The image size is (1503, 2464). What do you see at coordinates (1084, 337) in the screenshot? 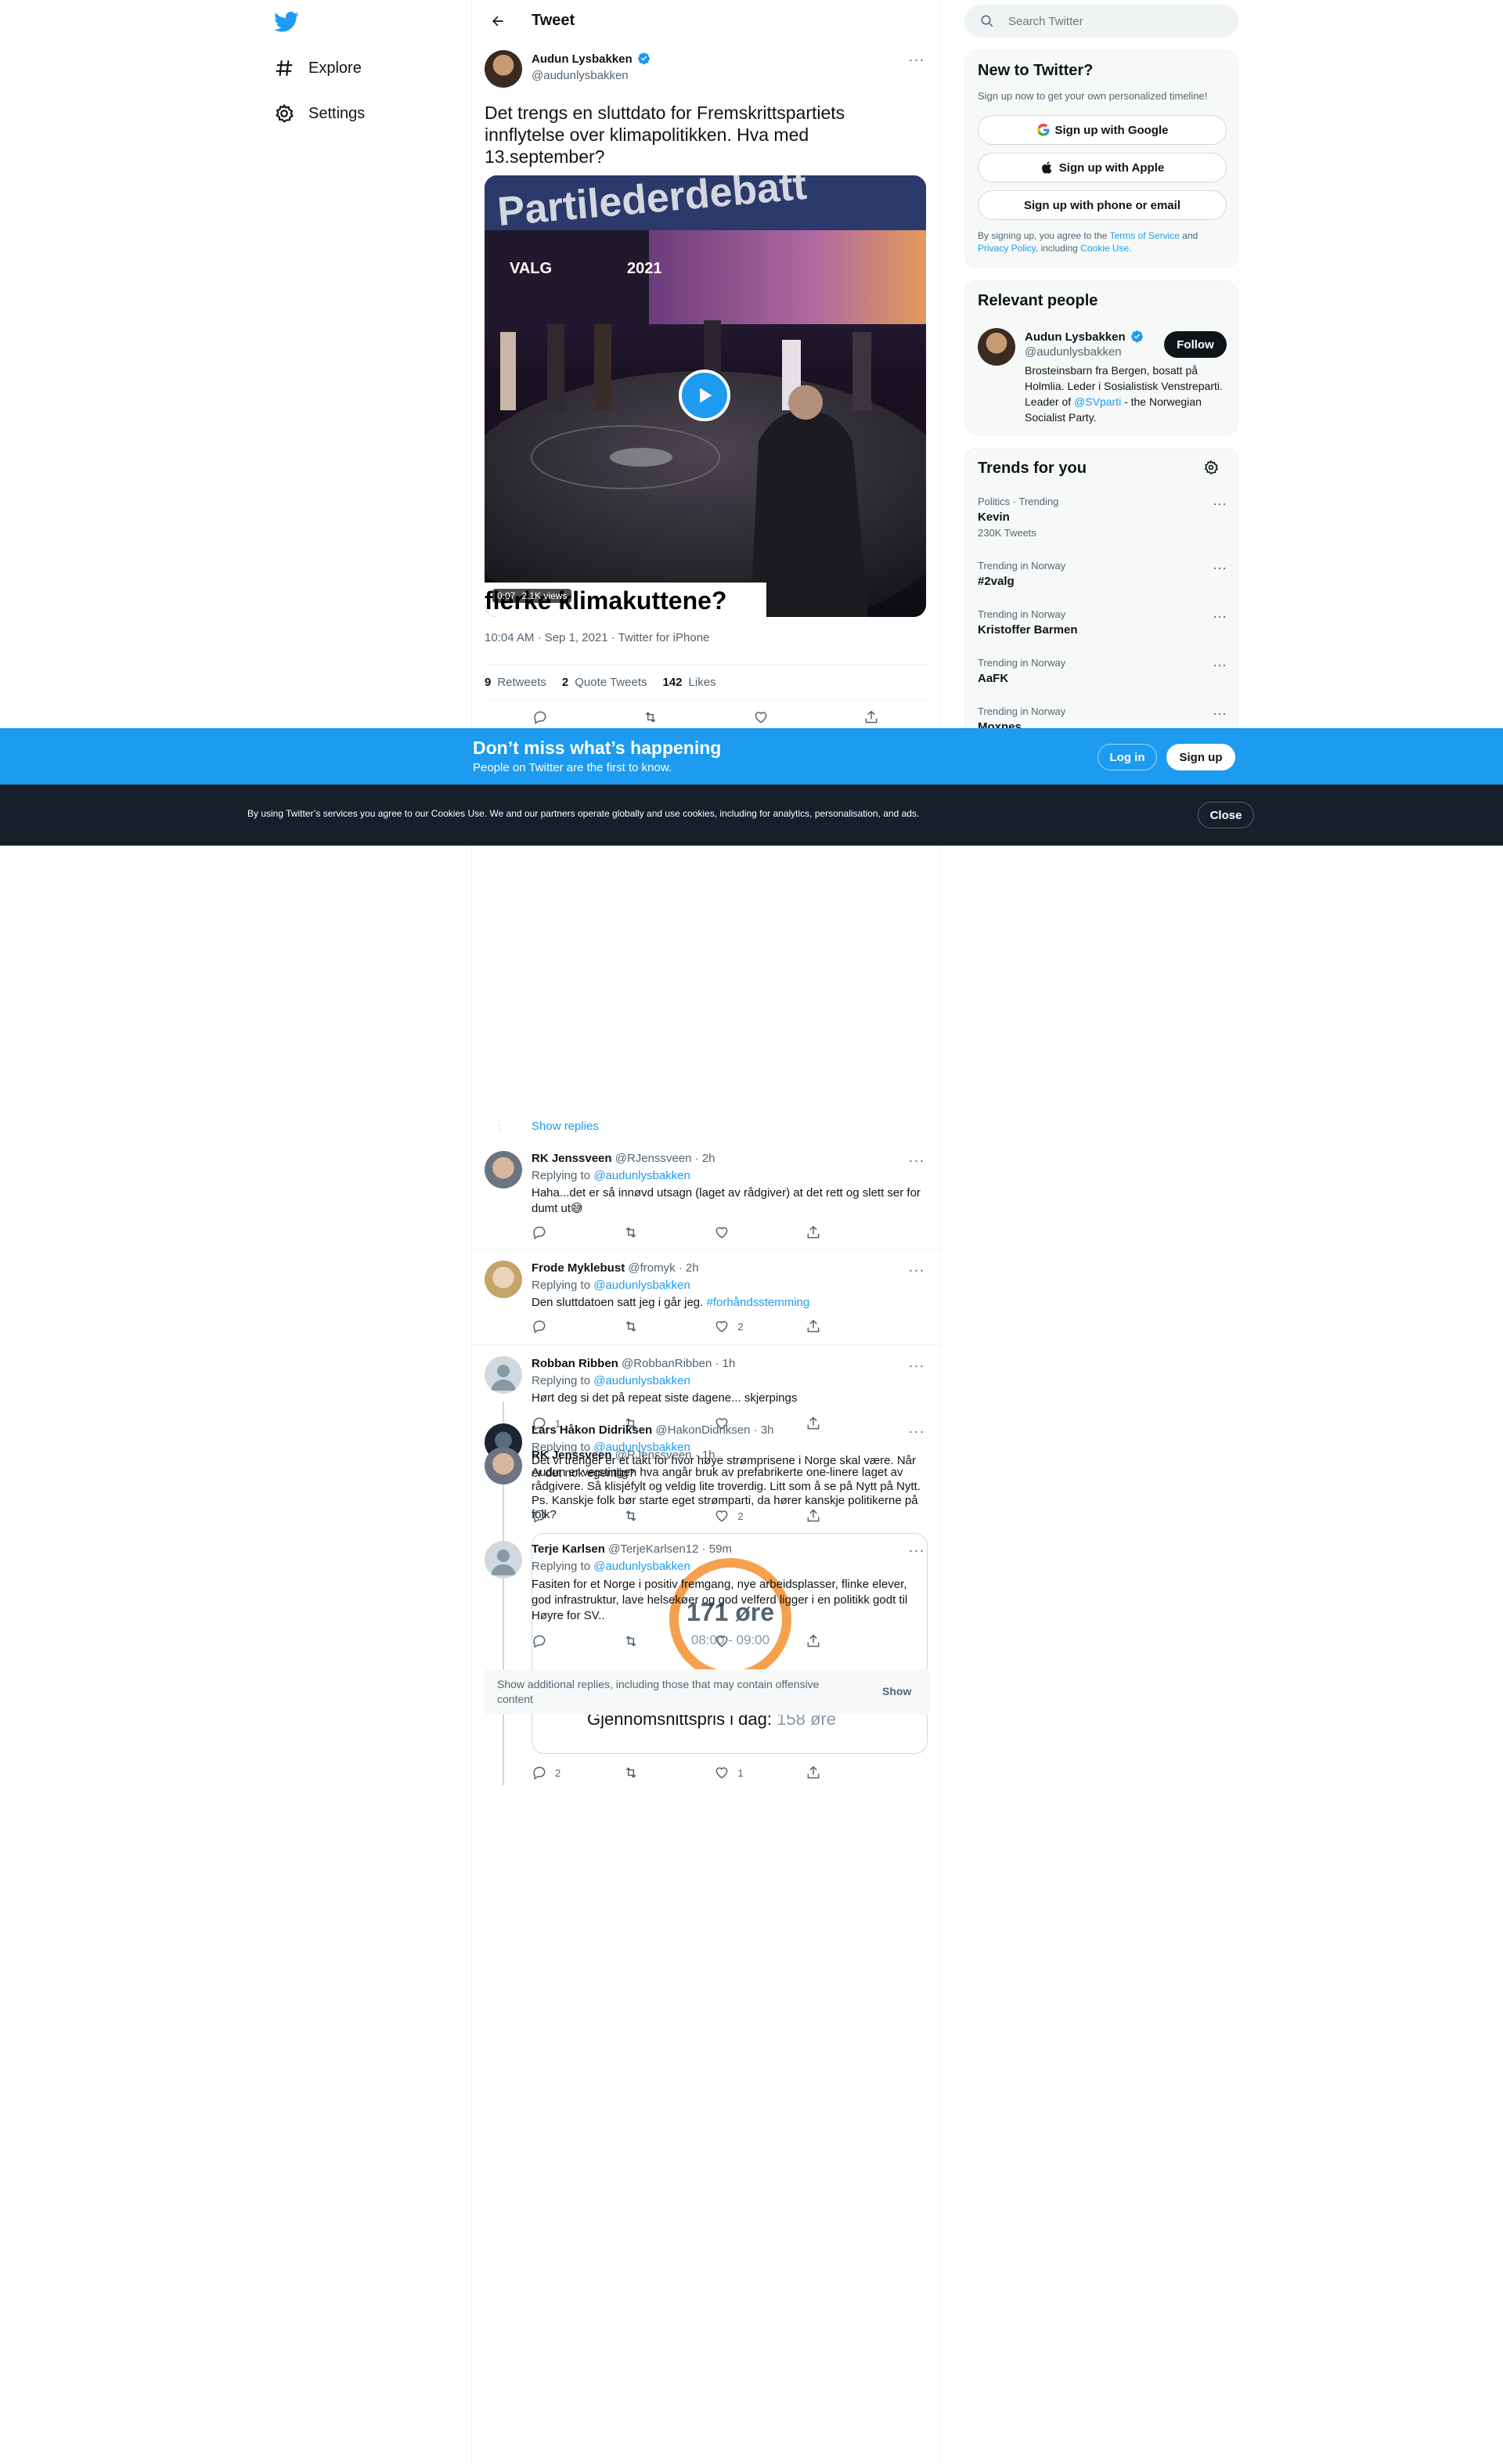
I see `relevant-name-row: Audun Lysbakken` at bounding box center [1084, 337].